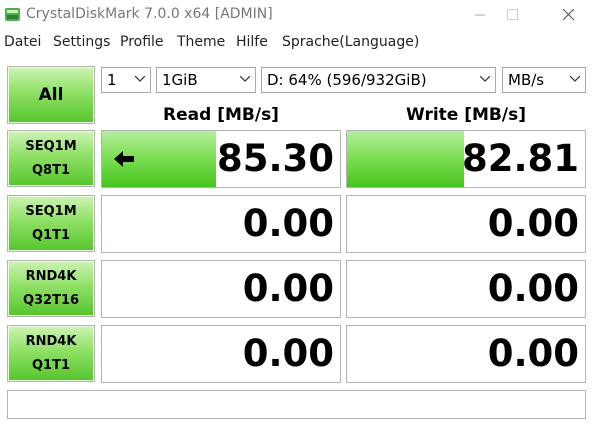  I want to click on read-header: Read [MB/s], so click(221, 115).